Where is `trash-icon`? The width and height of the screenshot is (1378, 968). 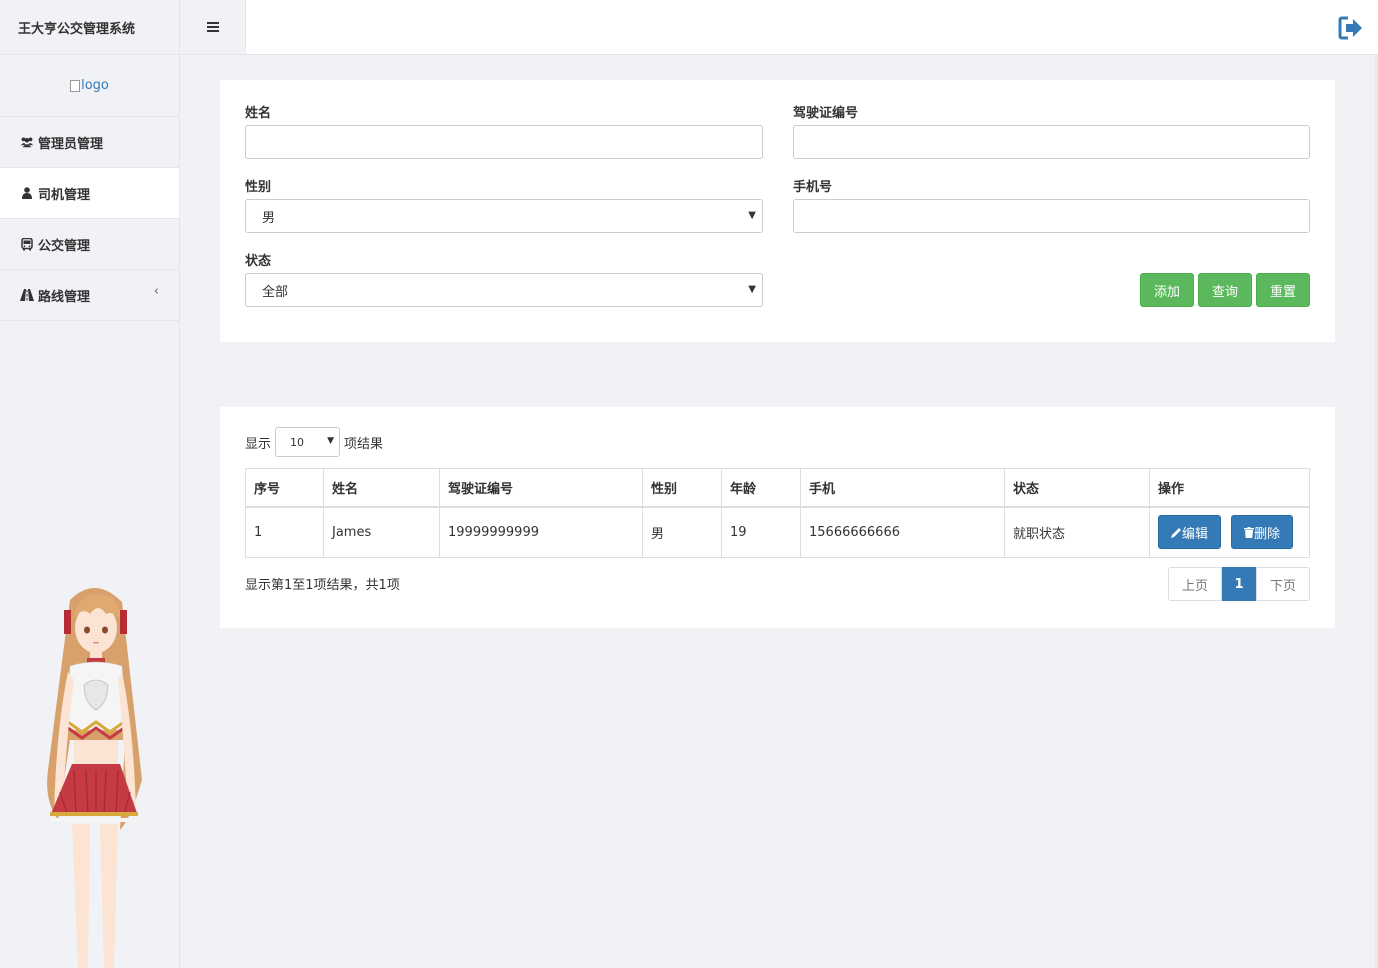 trash-icon is located at coordinates (1249, 532).